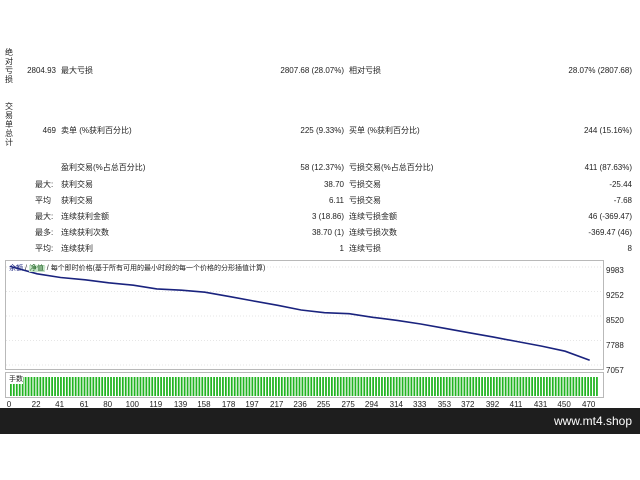 The image size is (640, 480). I want to click on total-trades-value: 469, so click(49, 130).